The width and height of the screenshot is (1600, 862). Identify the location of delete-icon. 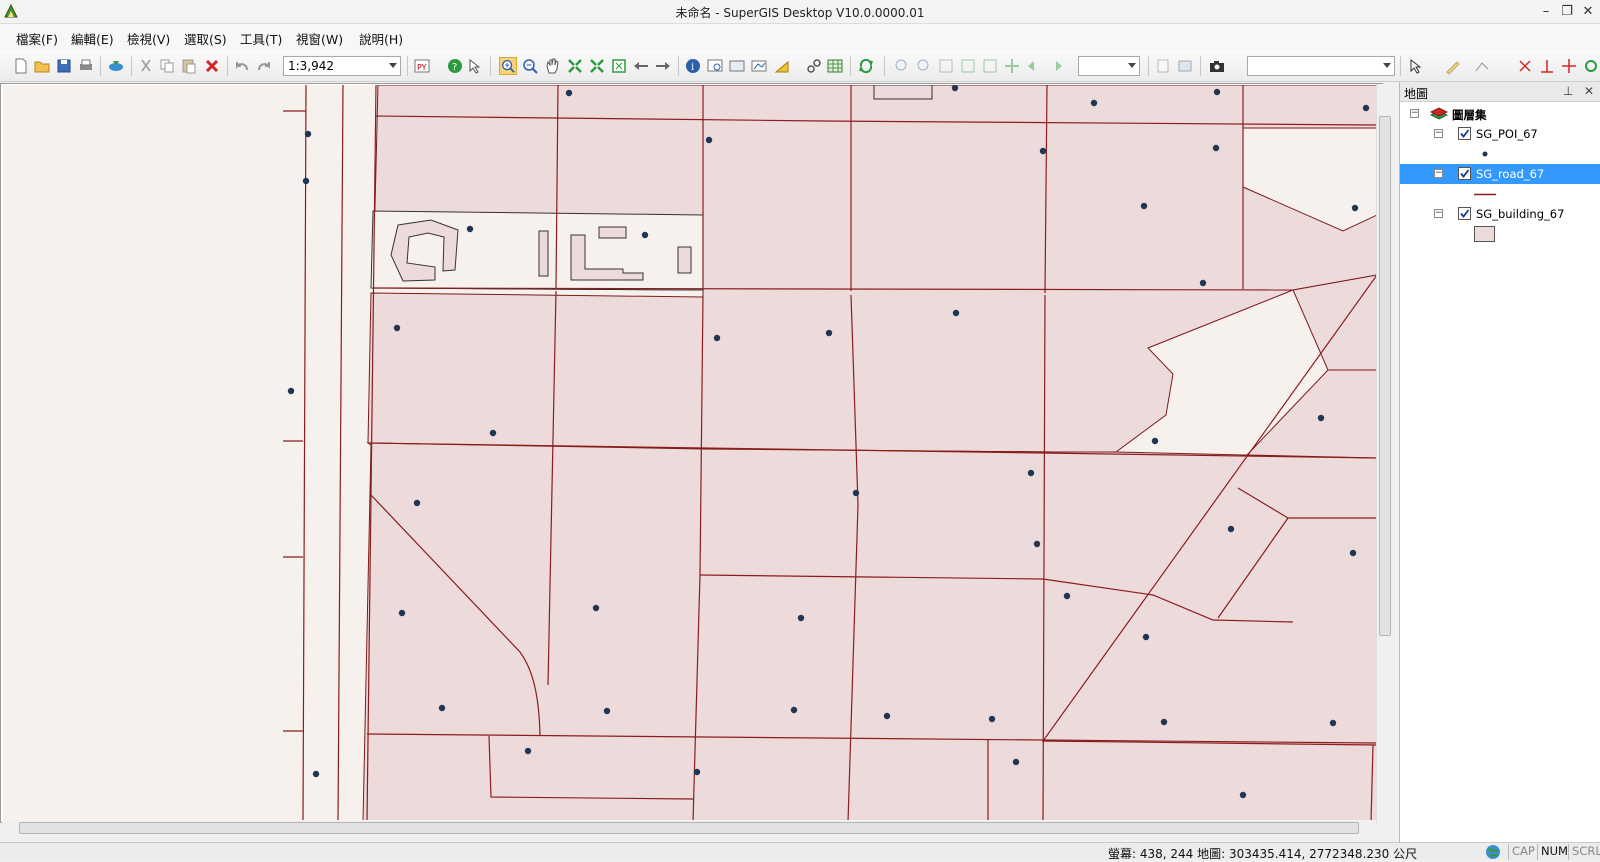
(212, 66).